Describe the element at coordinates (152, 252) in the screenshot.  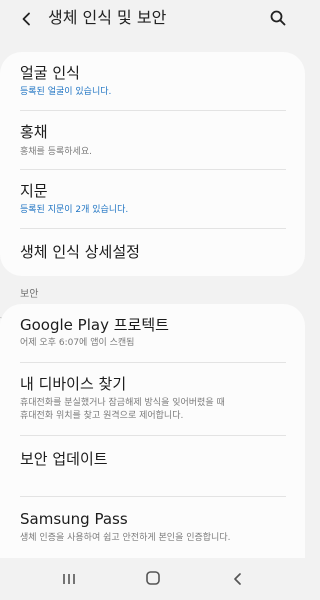
I see `biometric-settings-item: 생체 인식 상세설정` at that location.